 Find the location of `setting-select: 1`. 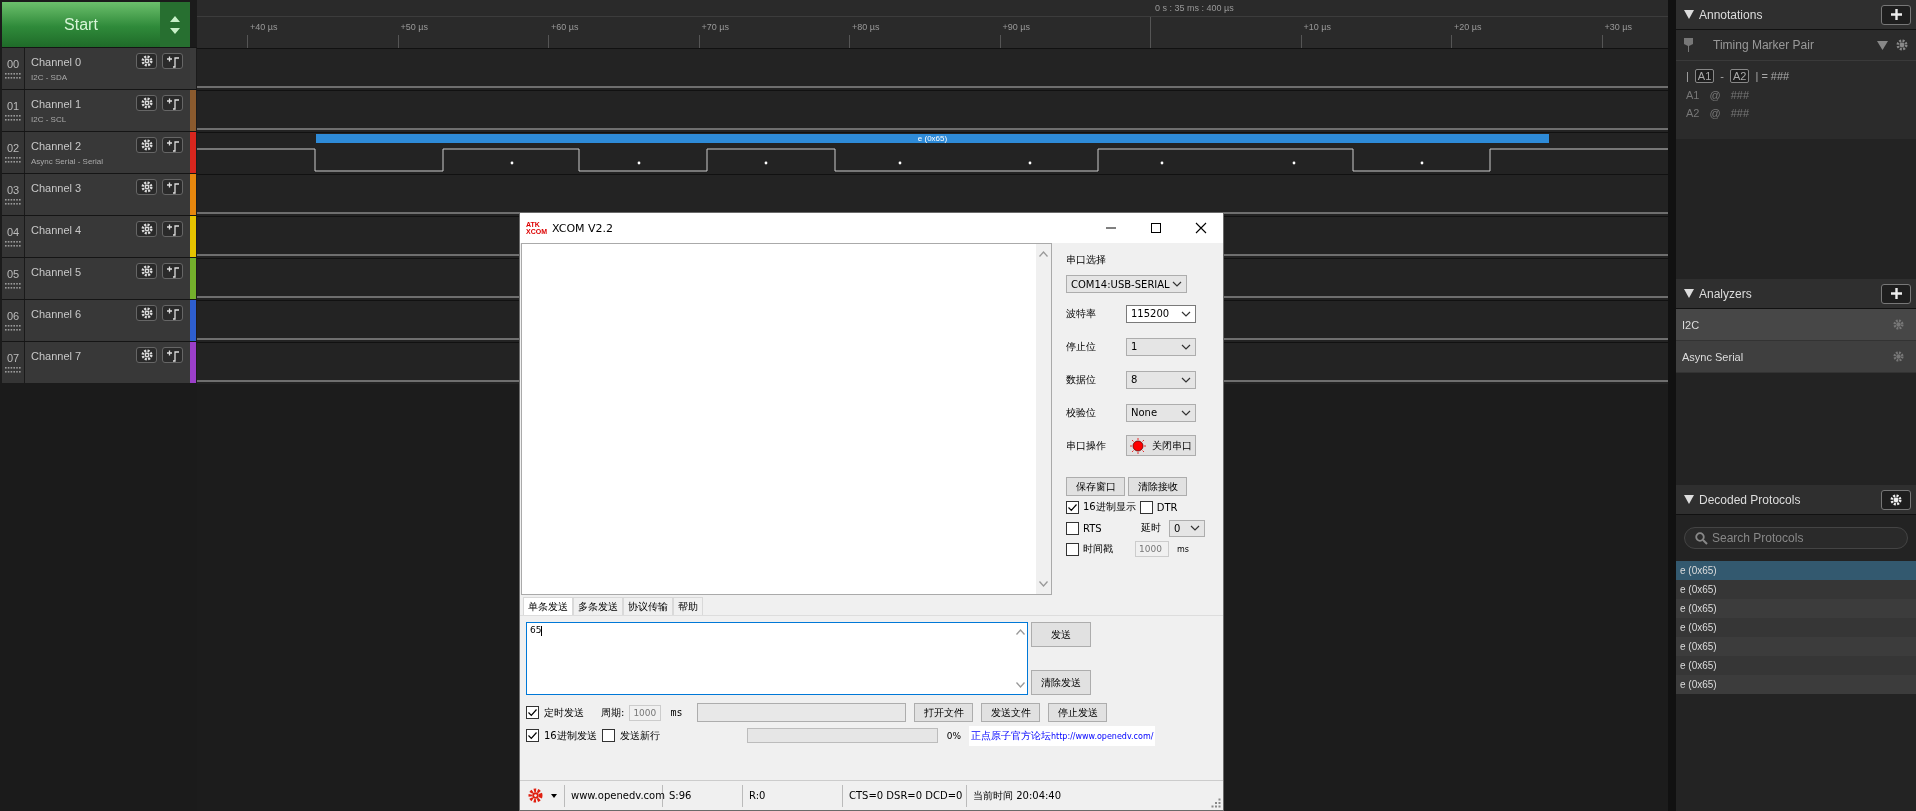

setting-select: 1 is located at coordinates (1161, 346).